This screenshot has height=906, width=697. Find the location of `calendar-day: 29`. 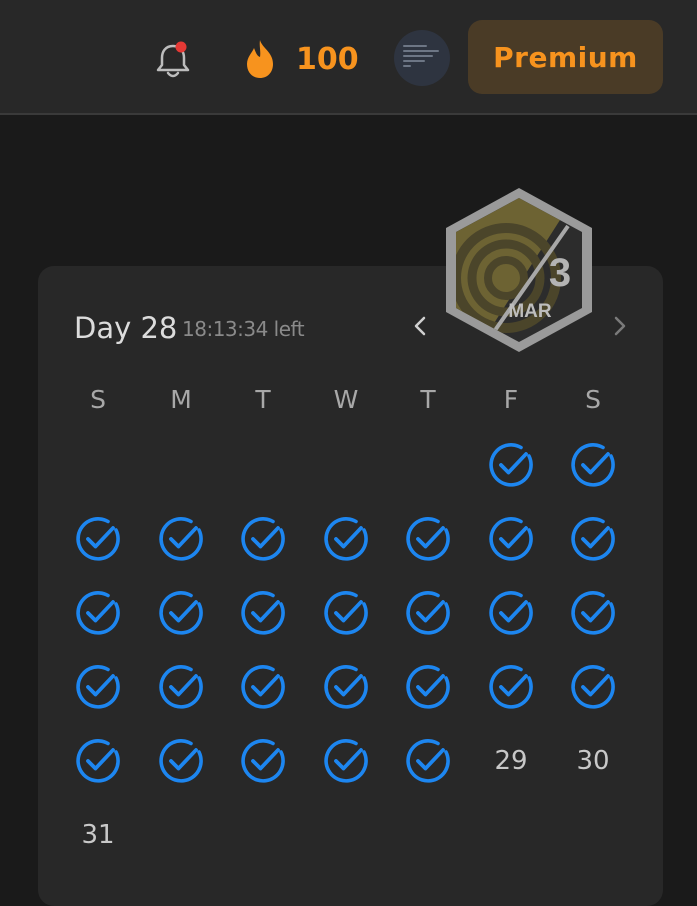

calendar-day: 29 is located at coordinates (511, 761).